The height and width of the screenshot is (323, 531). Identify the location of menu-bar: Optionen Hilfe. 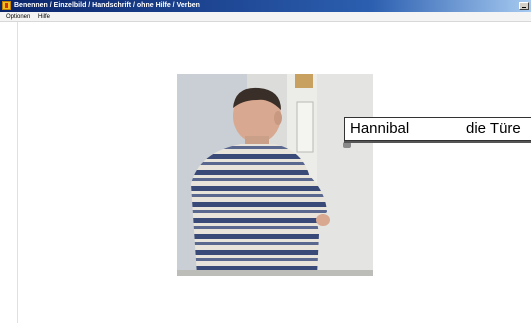
(265, 17).